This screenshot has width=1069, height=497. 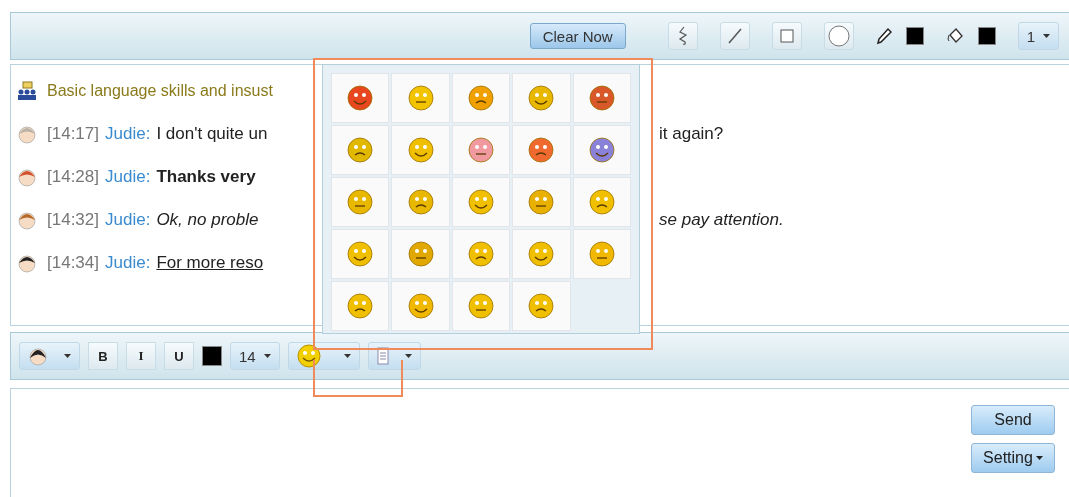 I want to click on message-text: For more reso, so click(x=210, y=262).